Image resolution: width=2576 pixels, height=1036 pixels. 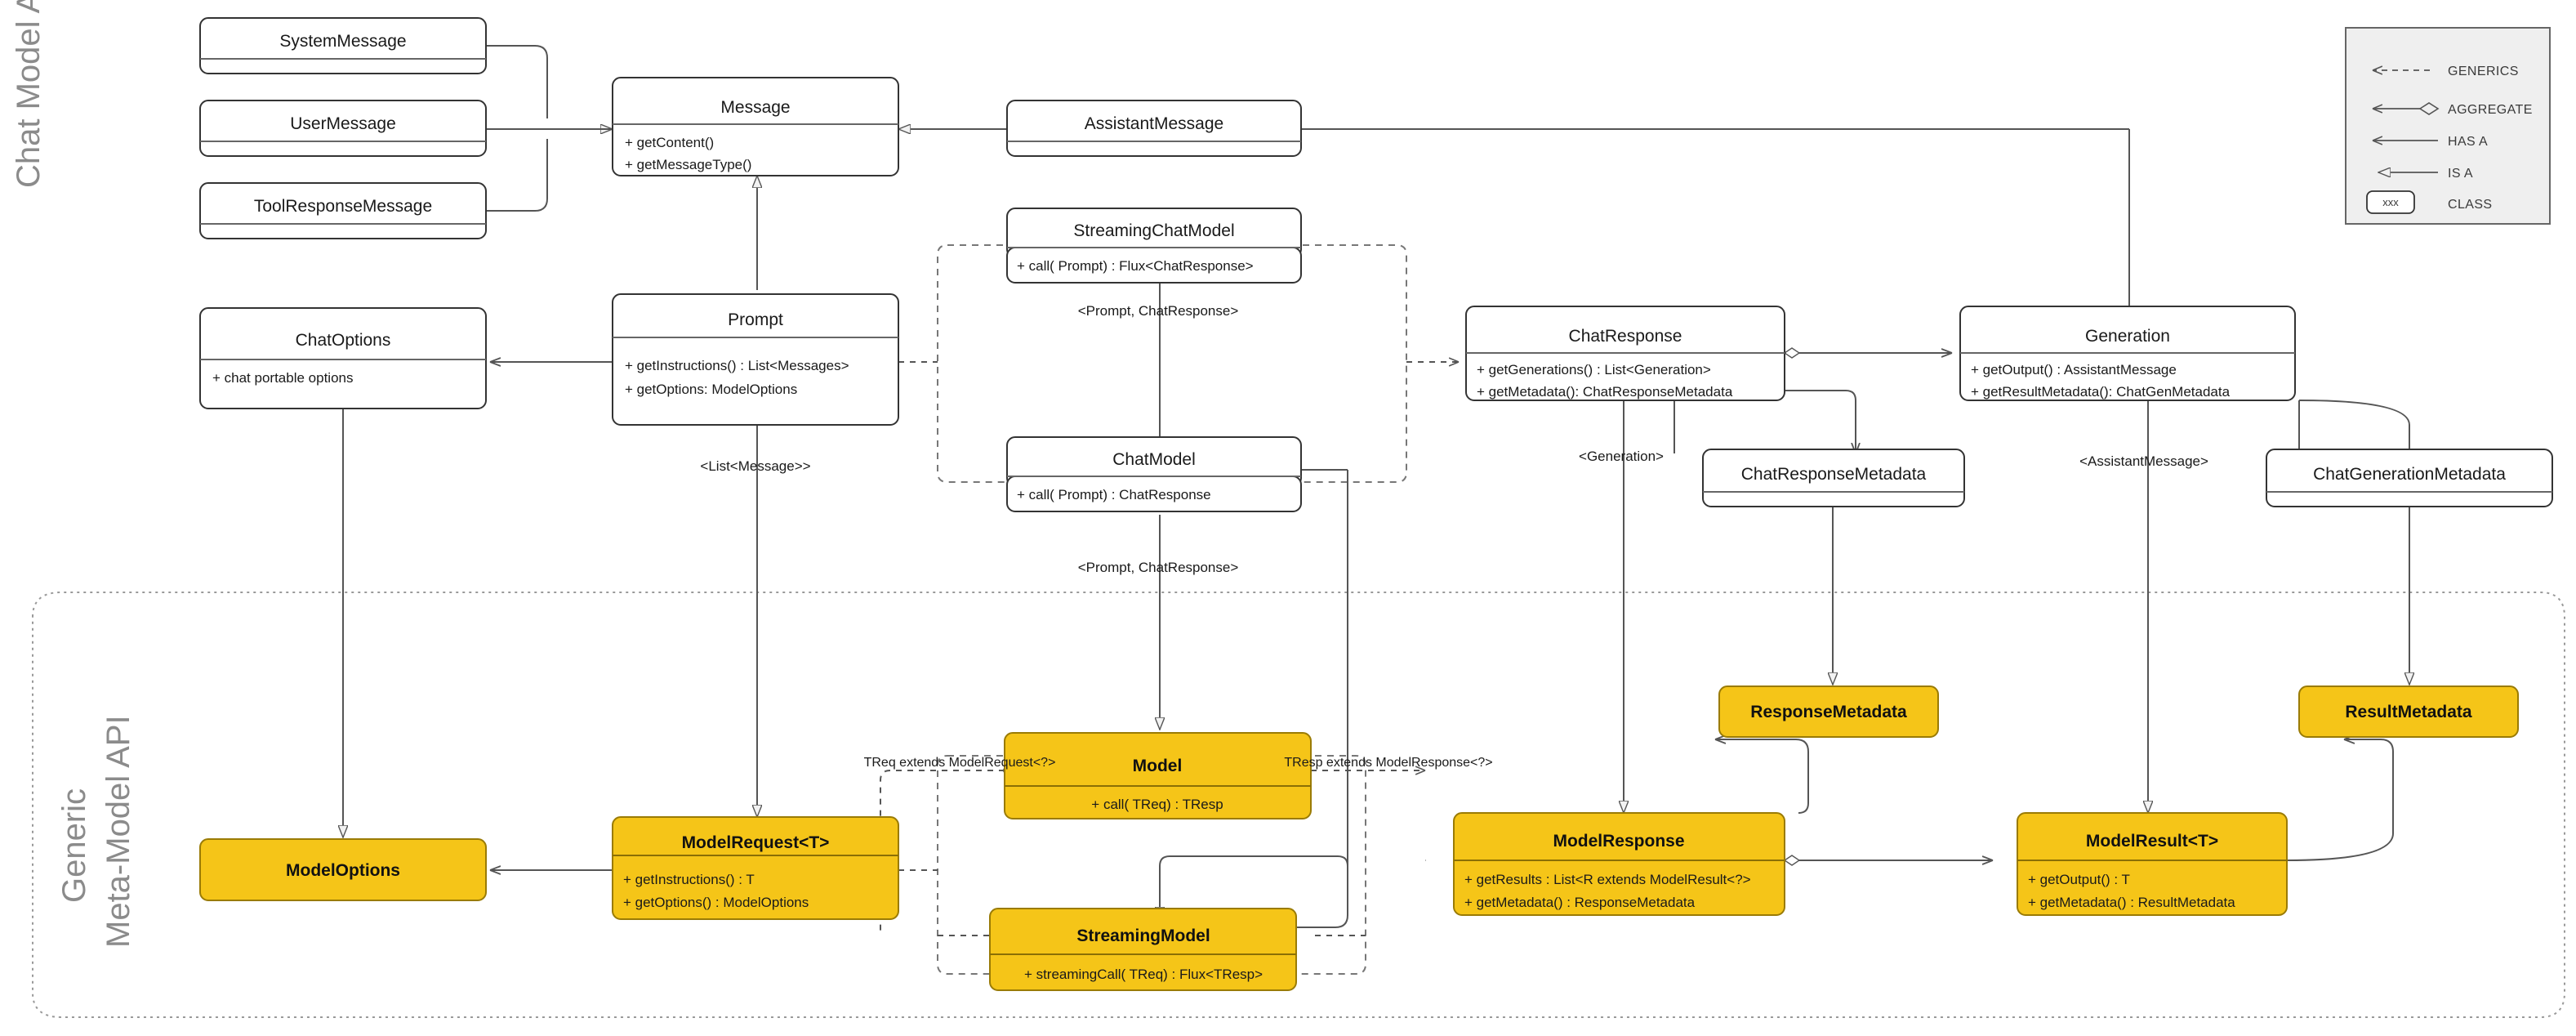 What do you see at coordinates (1154, 474) in the screenshot?
I see `class-box-chat-model: ChatModel + call( Prompt) : ChatResponse` at bounding box center [1154, 474].